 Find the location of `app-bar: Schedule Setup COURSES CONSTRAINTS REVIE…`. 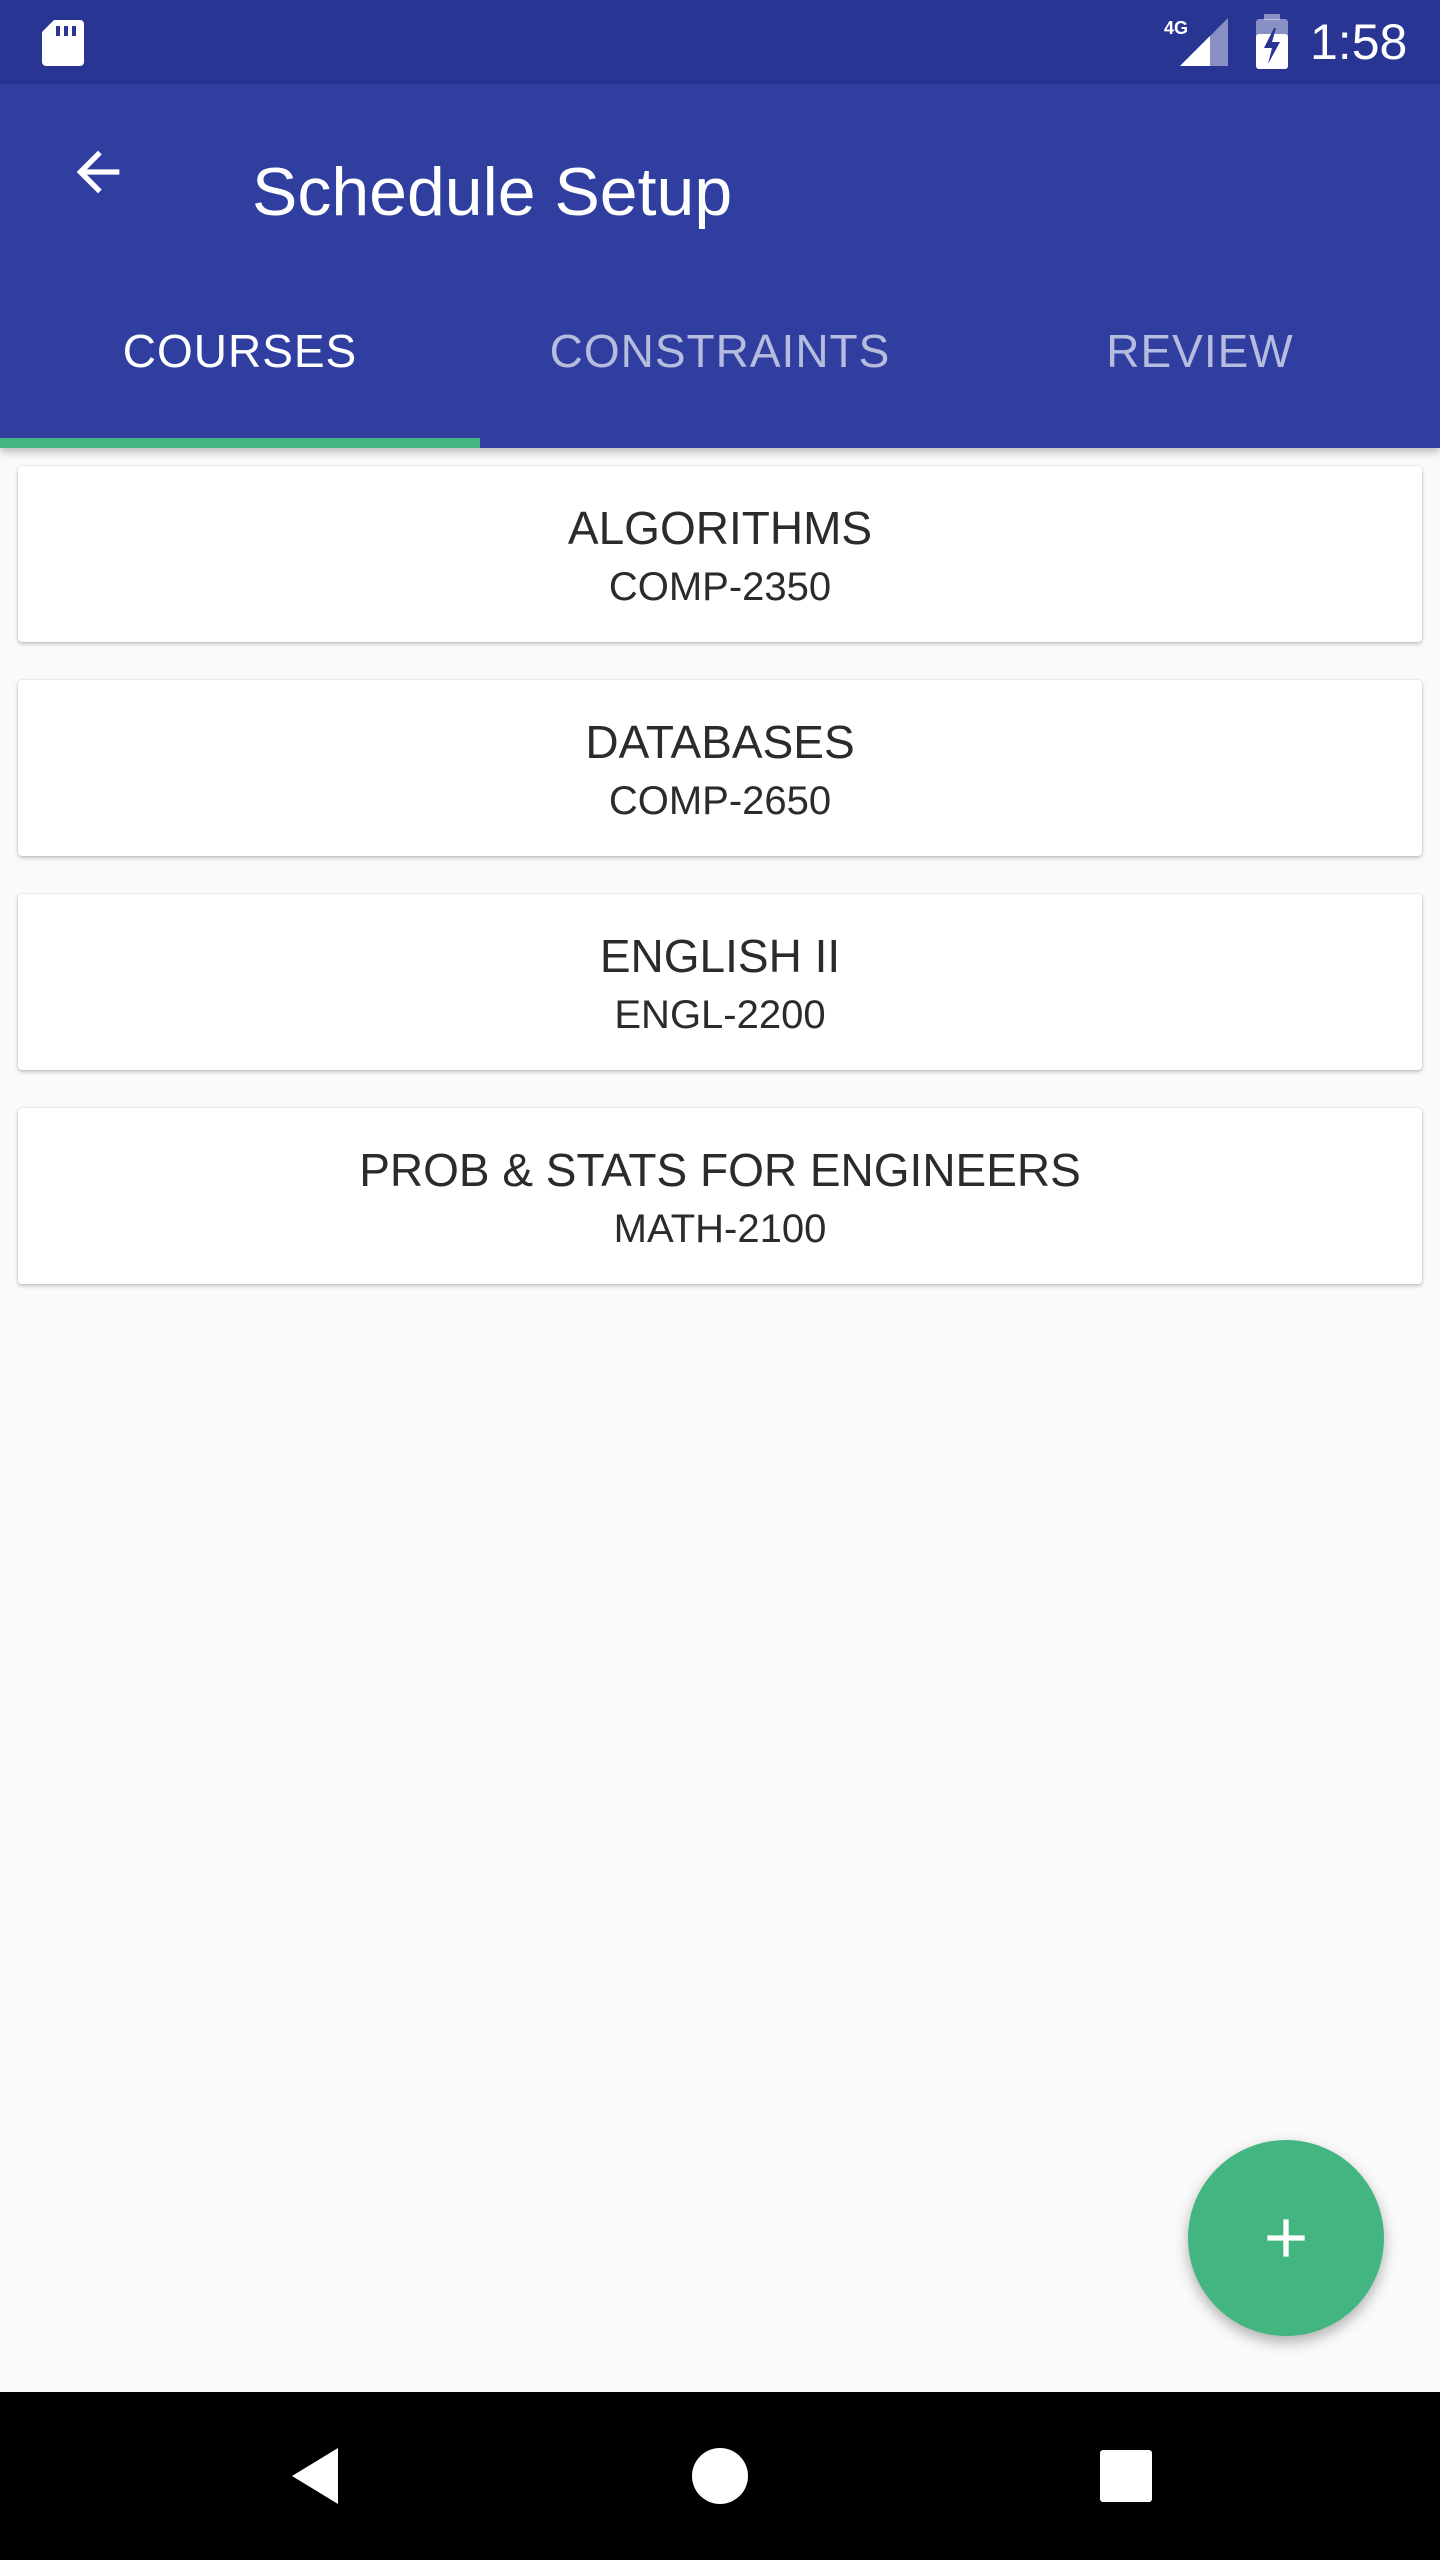

app-bar: Schedule Setup COURSES CONSTRAINTS REVIE… is located at coordinates (720, 266).